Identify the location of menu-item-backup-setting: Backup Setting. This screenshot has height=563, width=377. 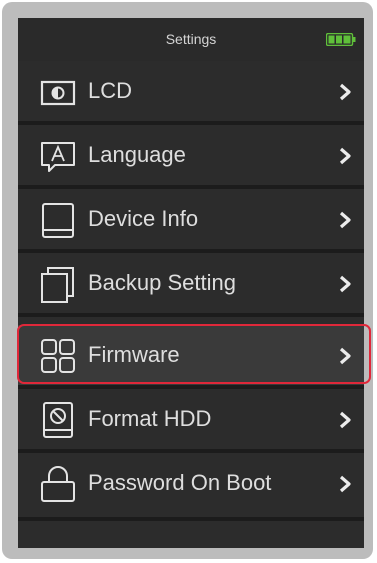
(191, 283).